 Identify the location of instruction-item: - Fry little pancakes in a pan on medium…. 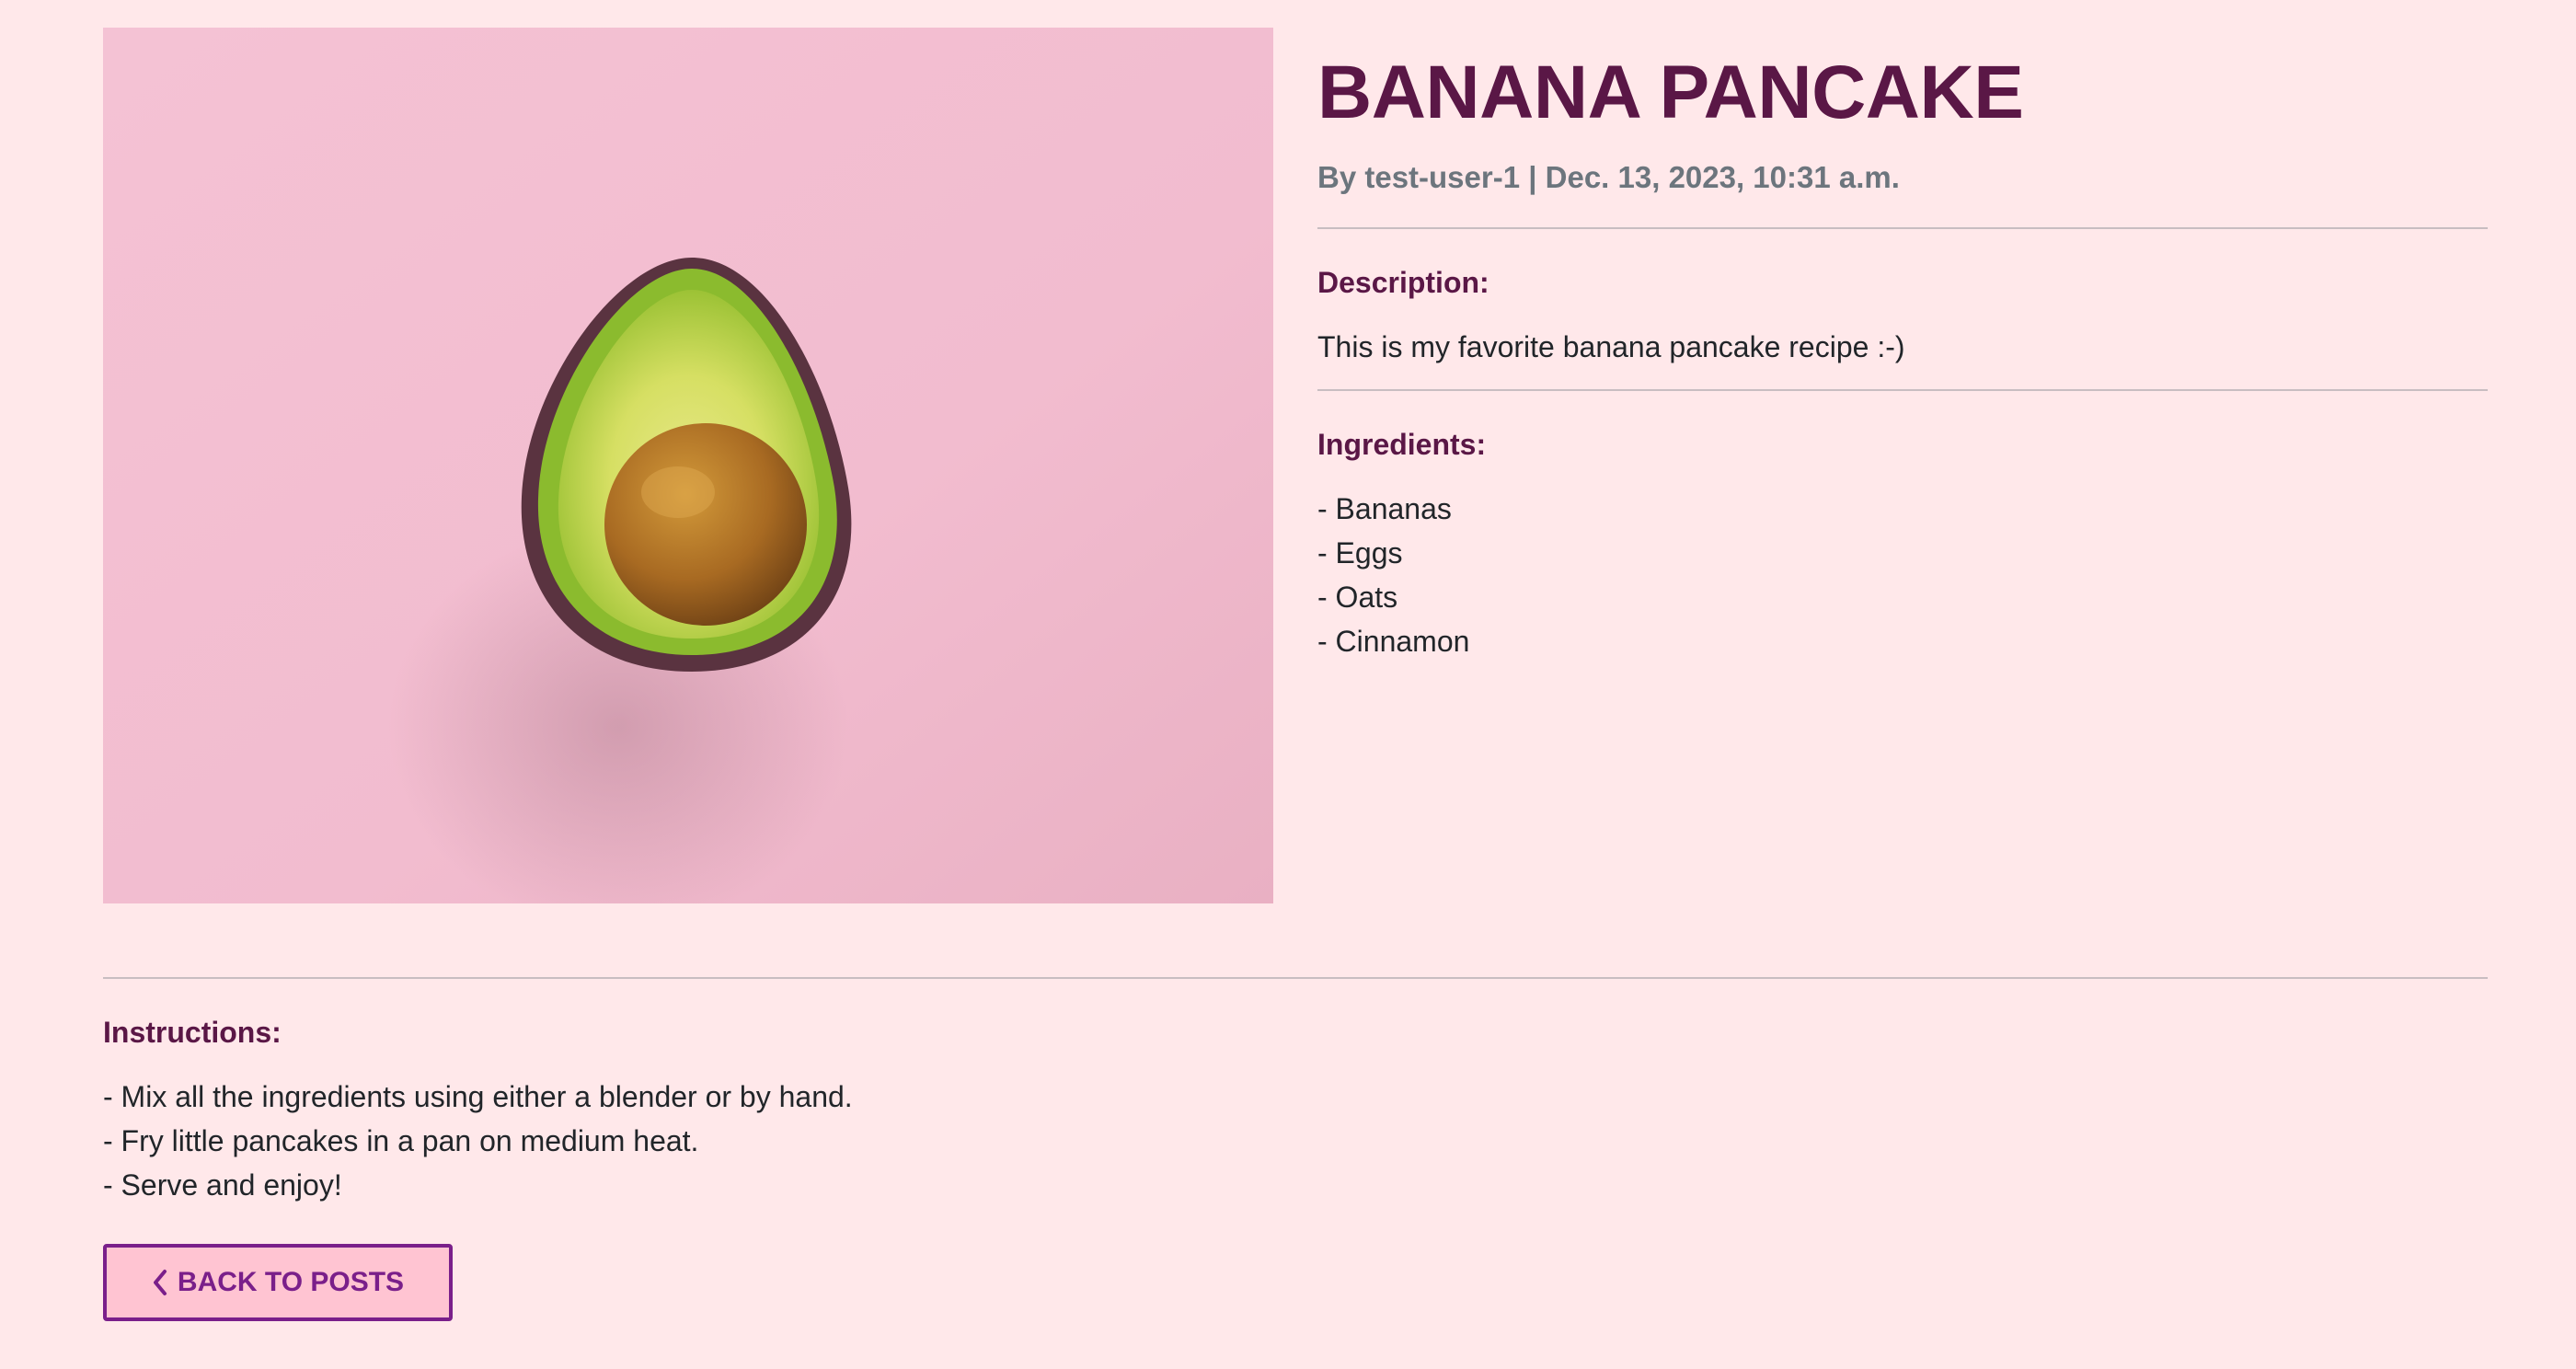
(401, 1140).